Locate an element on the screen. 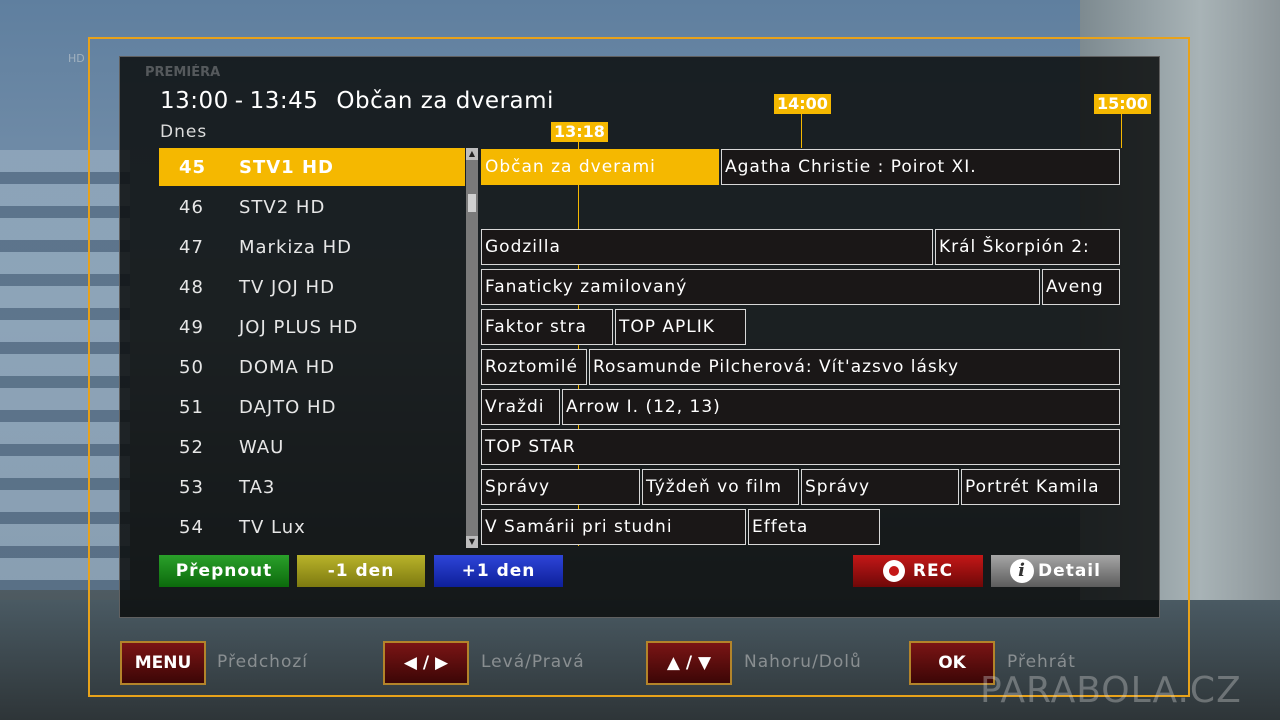 Image resolution: width=1280 pixels, height=720 pixels. program-cell: Godzilla is located at coordinates (707, 247).